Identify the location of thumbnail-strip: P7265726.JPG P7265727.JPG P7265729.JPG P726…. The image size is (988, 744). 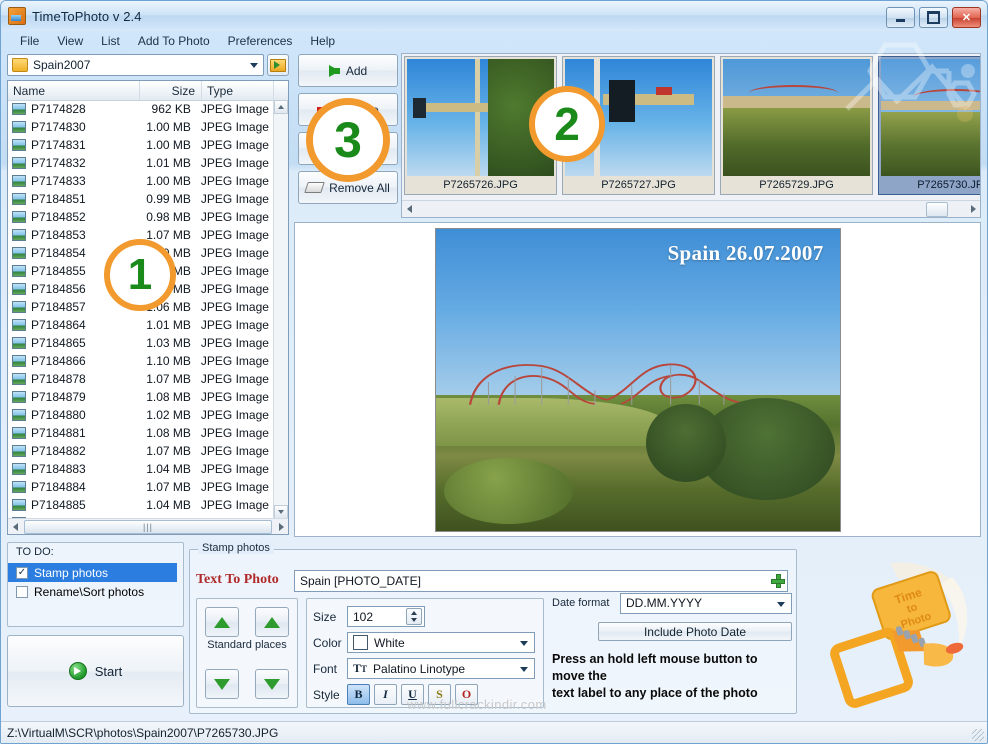
(691, 135).